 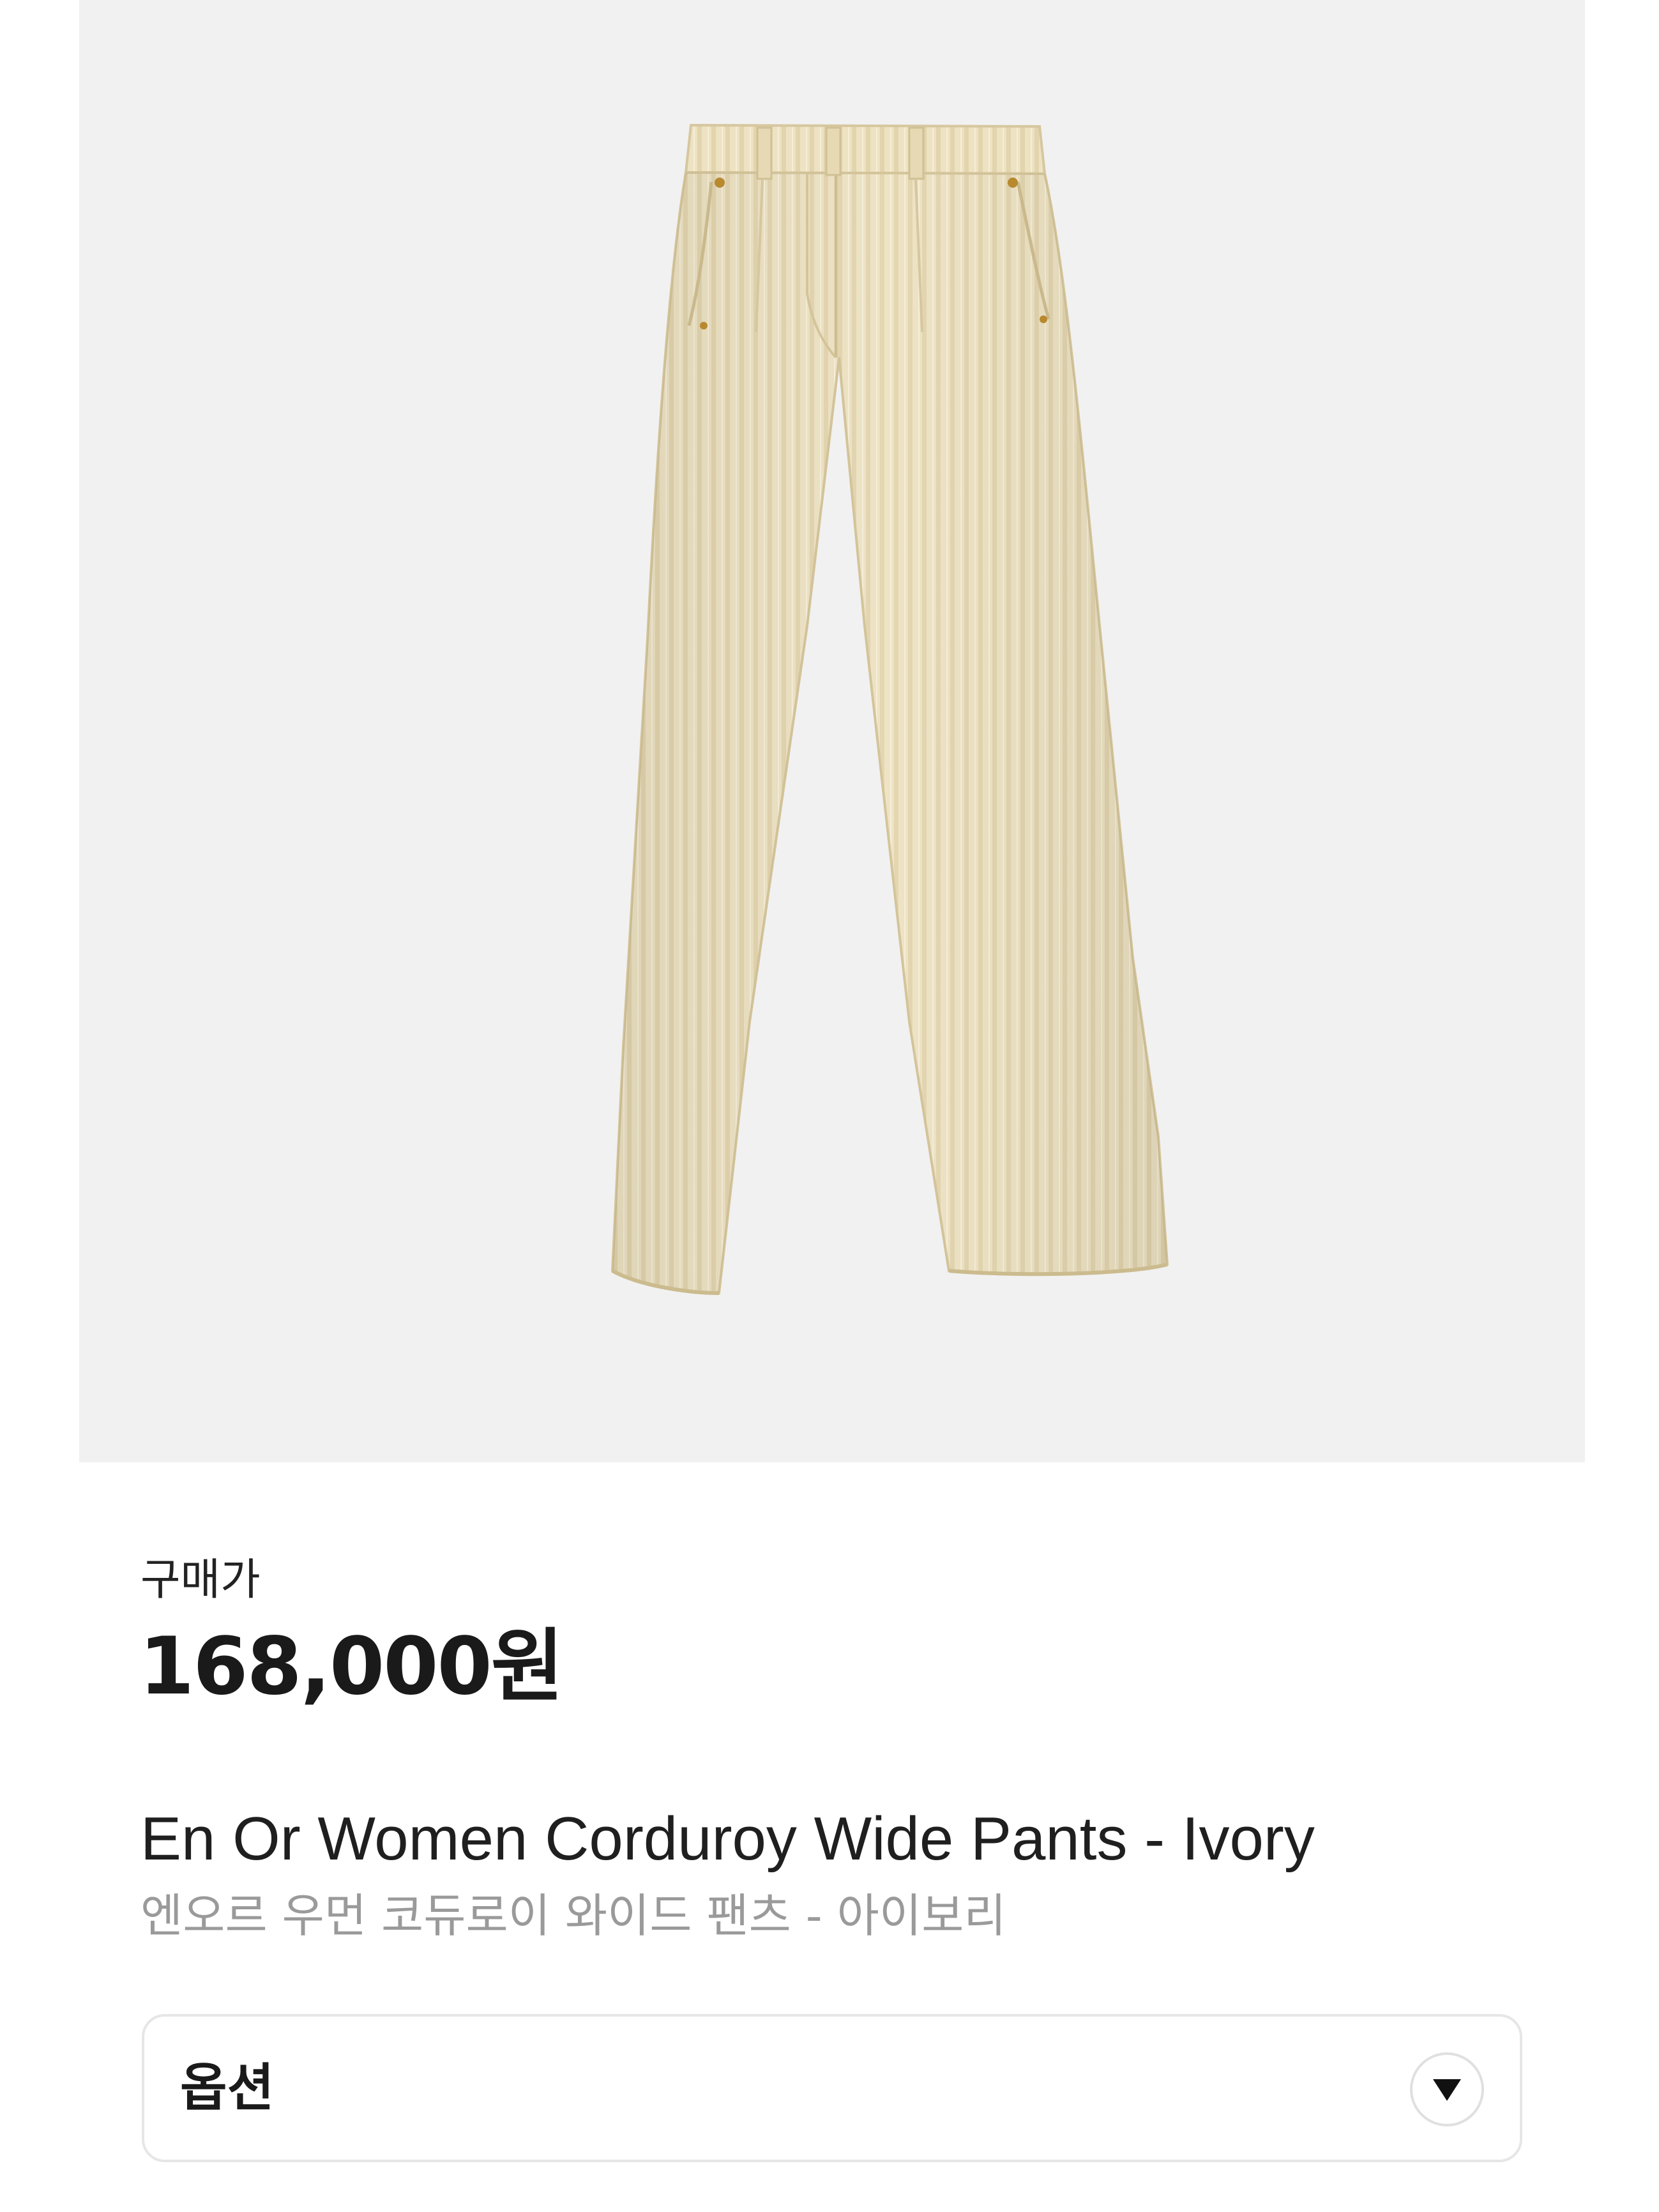 What do you see at coordinates (727, 1839) in the screenshot?
I see `product-name-english: En Or Women Corduroy Wide Pants - Ivory` at bounding box center [727, 1839].